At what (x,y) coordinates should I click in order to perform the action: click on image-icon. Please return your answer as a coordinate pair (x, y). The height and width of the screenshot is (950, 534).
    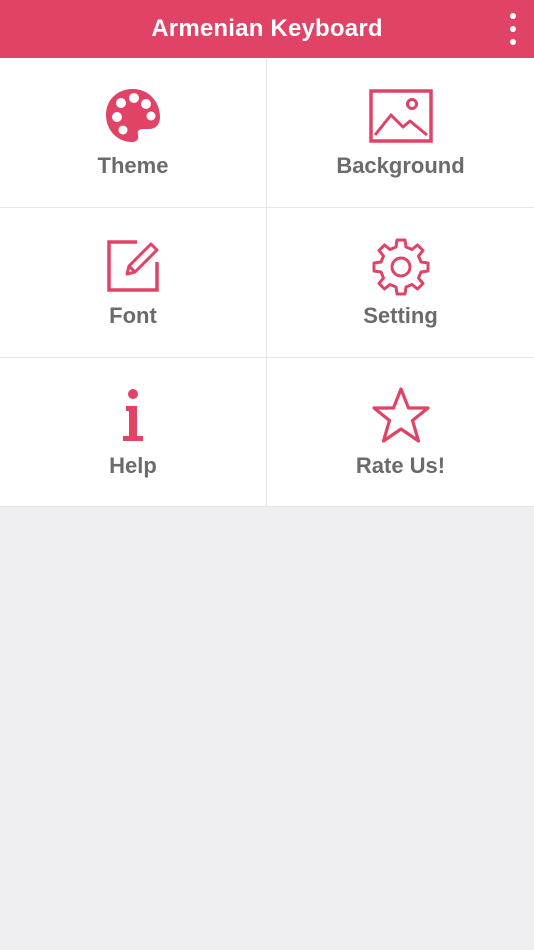
    Looking at the image, I should click on (400, 116).